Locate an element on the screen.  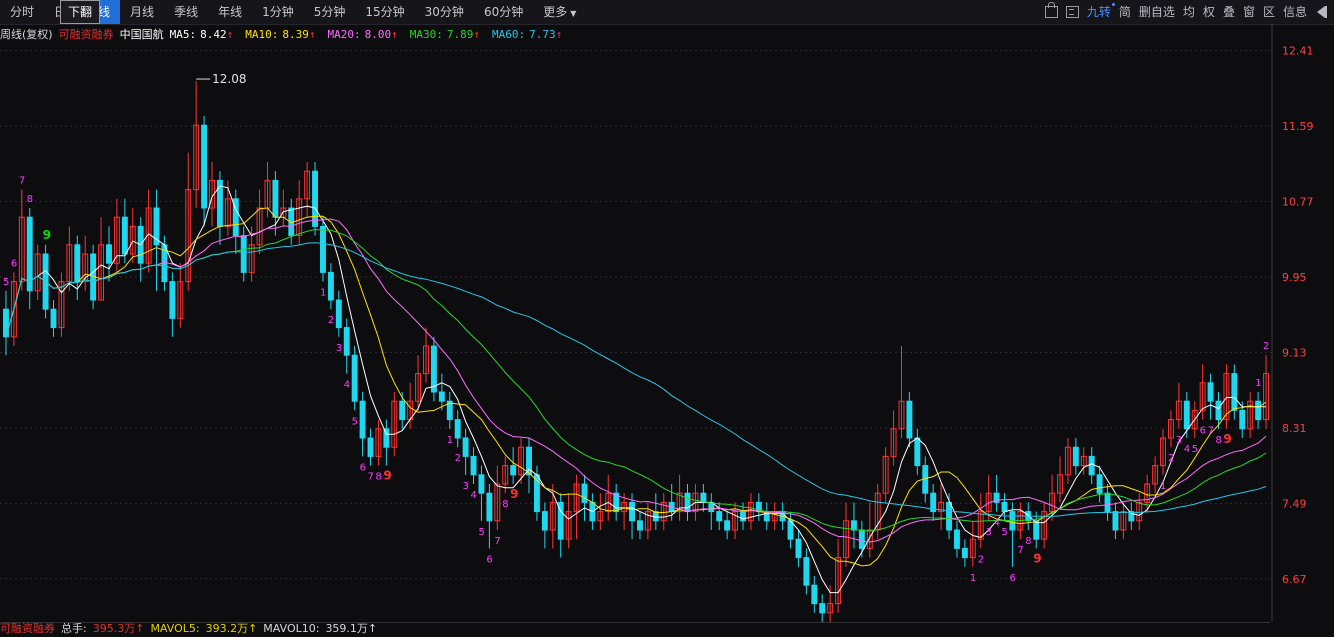
mavol5-value: 393.2万↑ is located at coordinates (232, 629).